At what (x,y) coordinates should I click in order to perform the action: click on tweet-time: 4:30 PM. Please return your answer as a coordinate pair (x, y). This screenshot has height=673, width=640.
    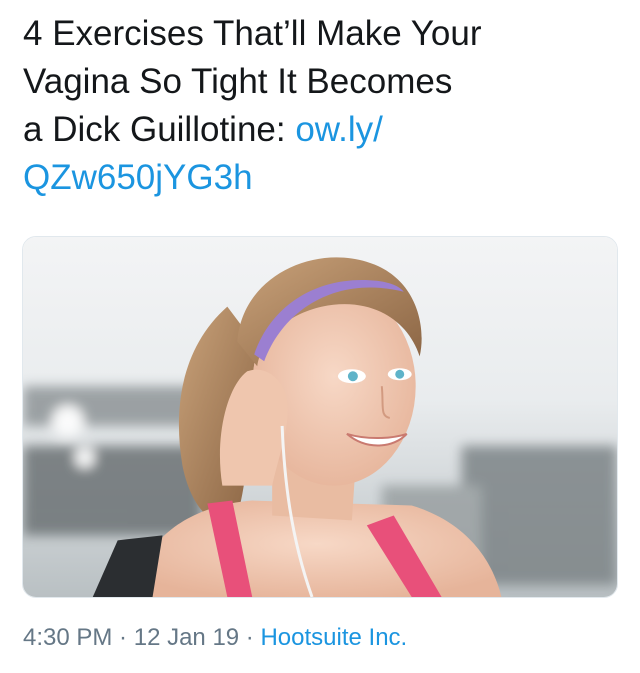
    Looking at the image, I should click on (67, 637).